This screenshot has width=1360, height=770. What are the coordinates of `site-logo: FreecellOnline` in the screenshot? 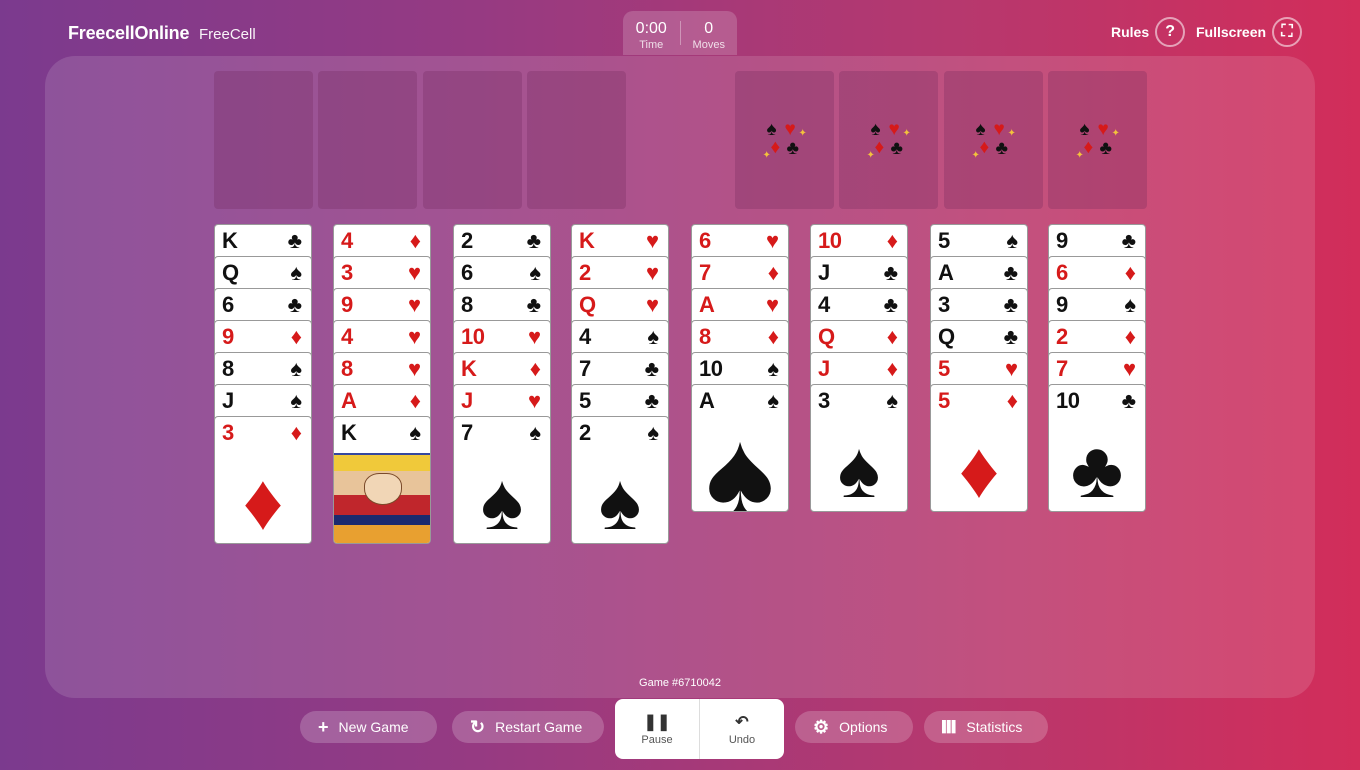 It's located at (128, 33).